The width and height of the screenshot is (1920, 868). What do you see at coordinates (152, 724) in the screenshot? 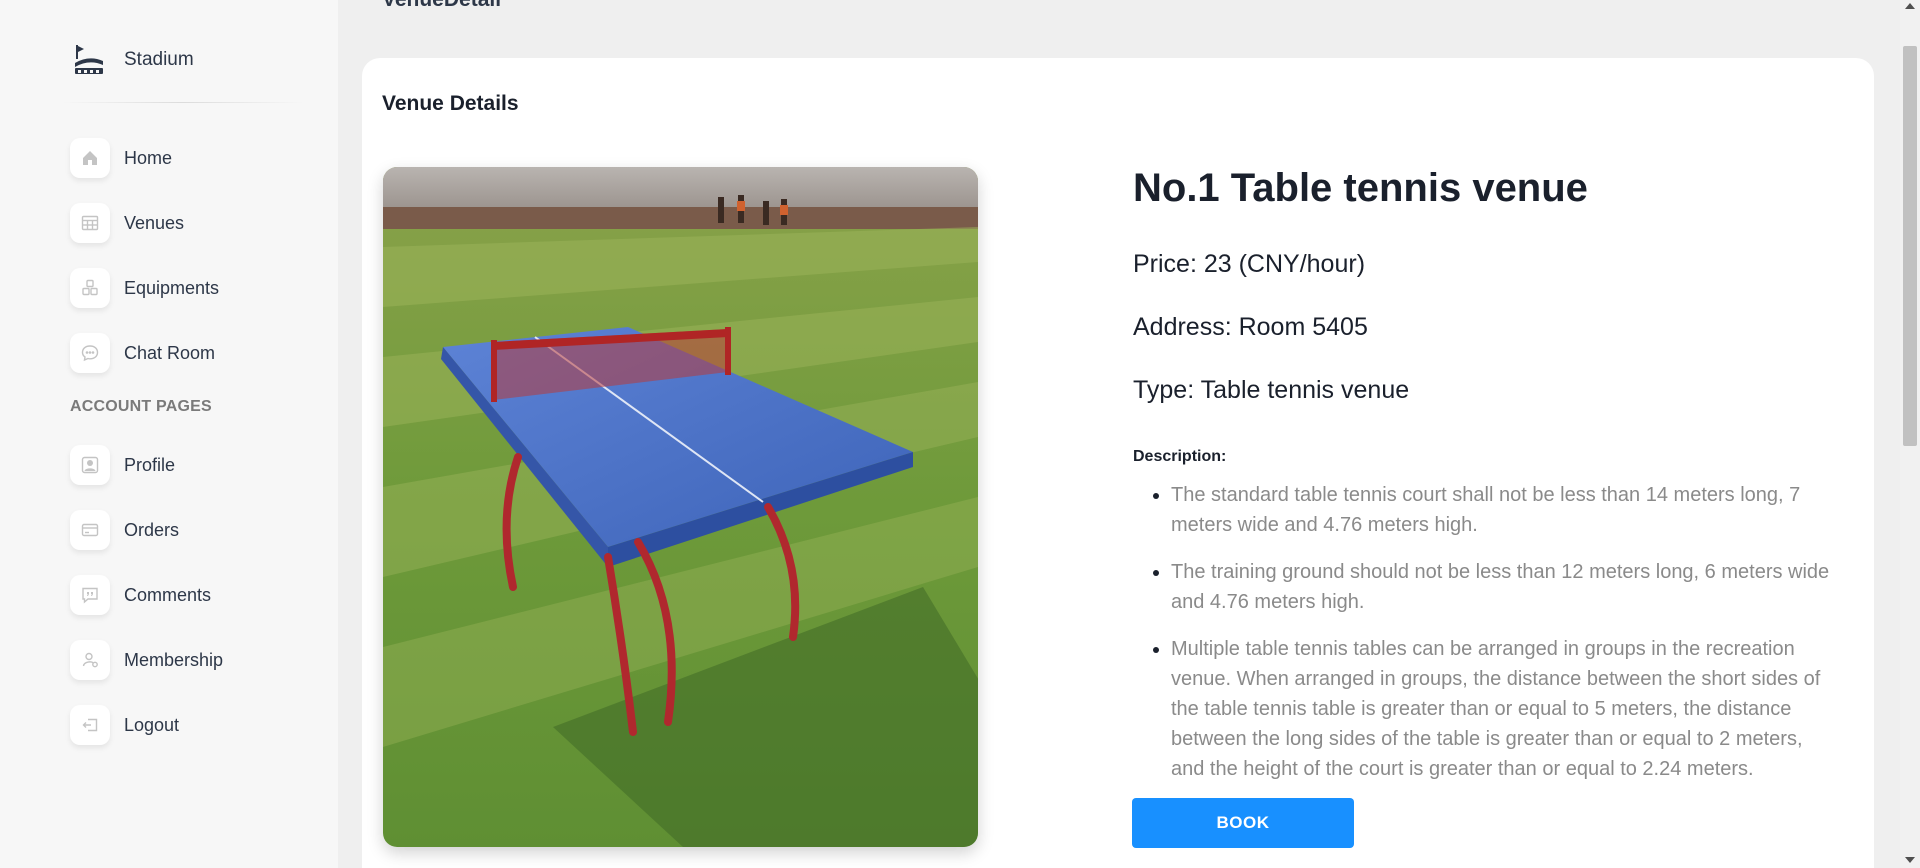
I see `sidebar-item-label: Logout` at bounding box center [152, 724].